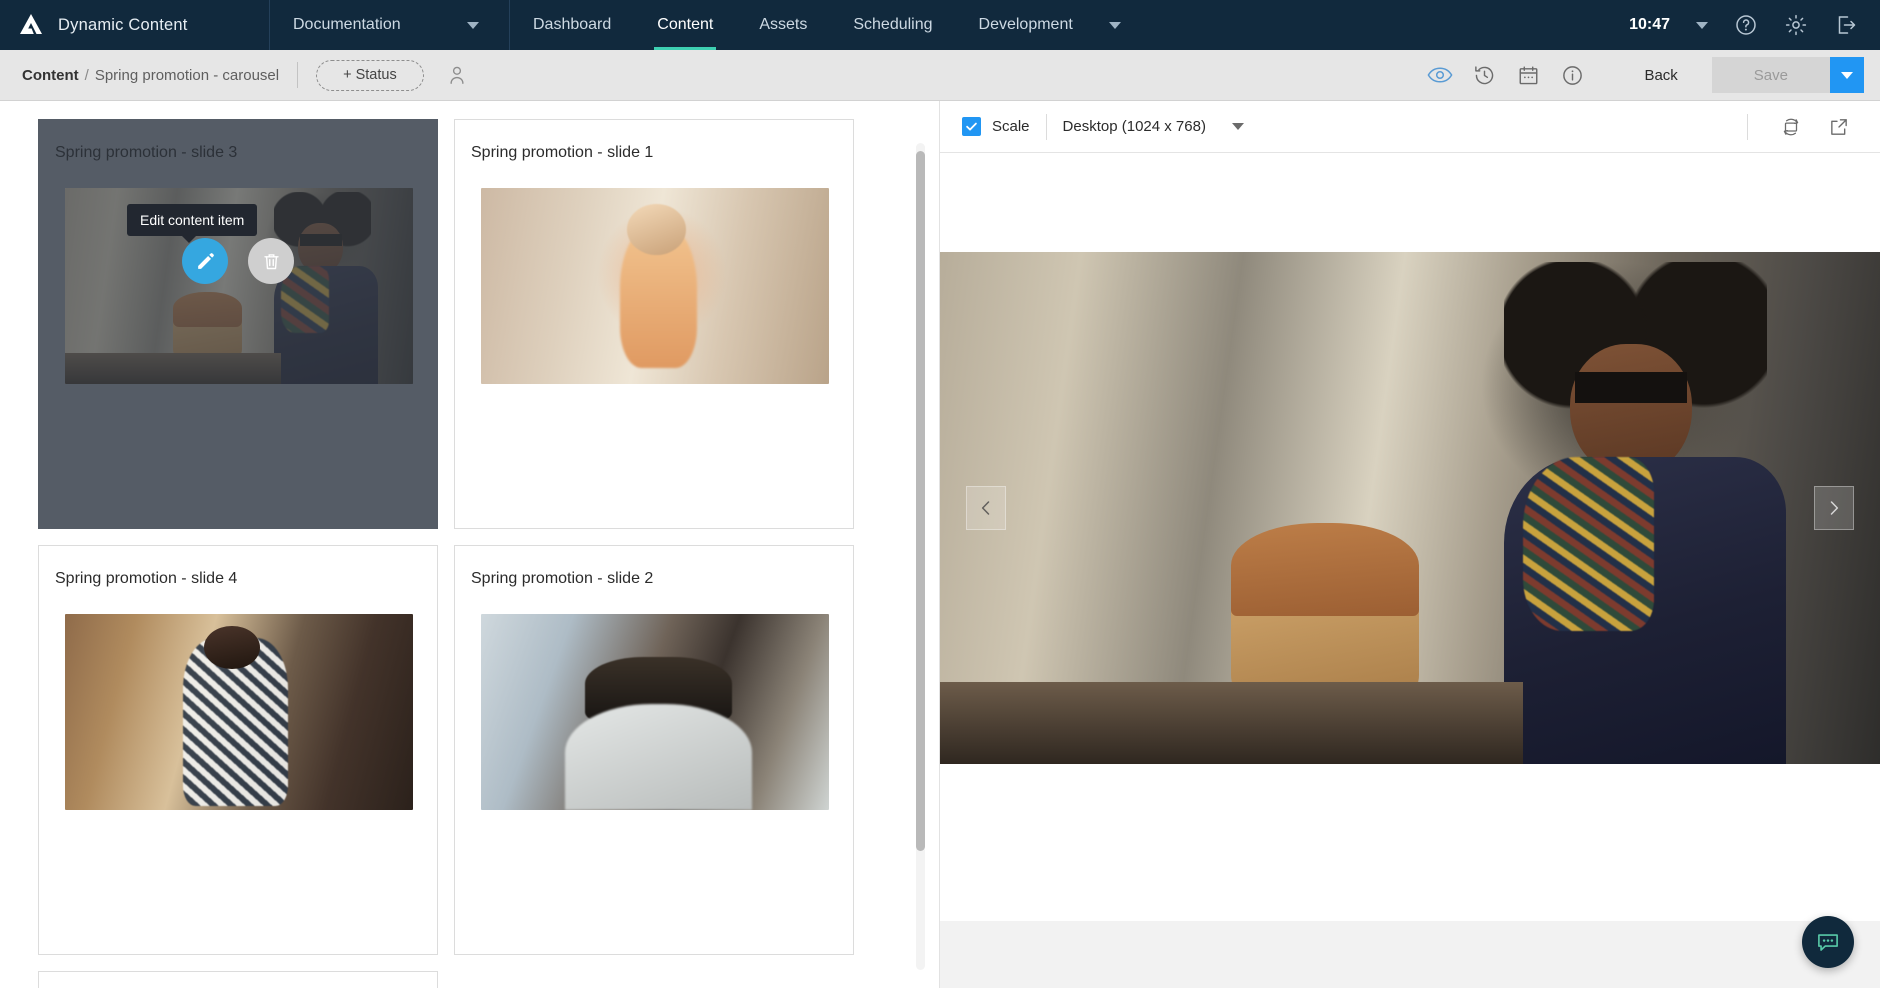 The width and height of the screenshot is (1880, 988). Describe the element at coordinates (1134, 126) in the screenshot. I see `device-size-value: Desktop (1024 x 768)` at that location.